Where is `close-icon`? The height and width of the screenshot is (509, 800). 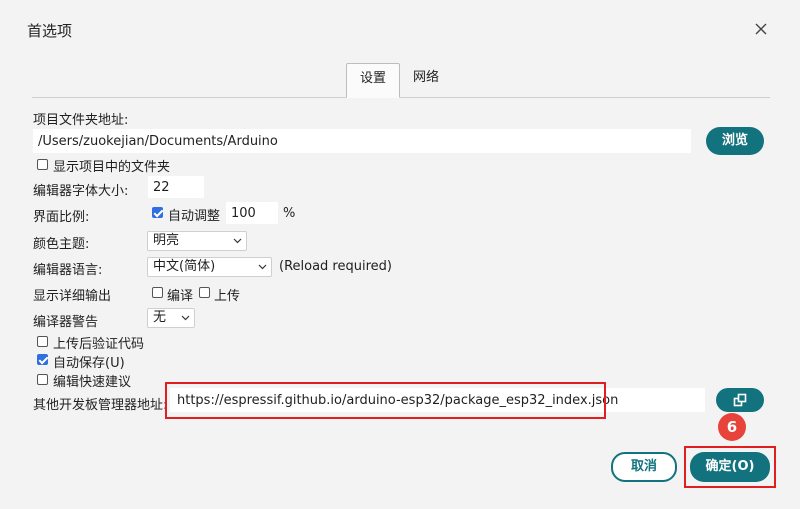
close-icon is located at coordinates (761, 29).